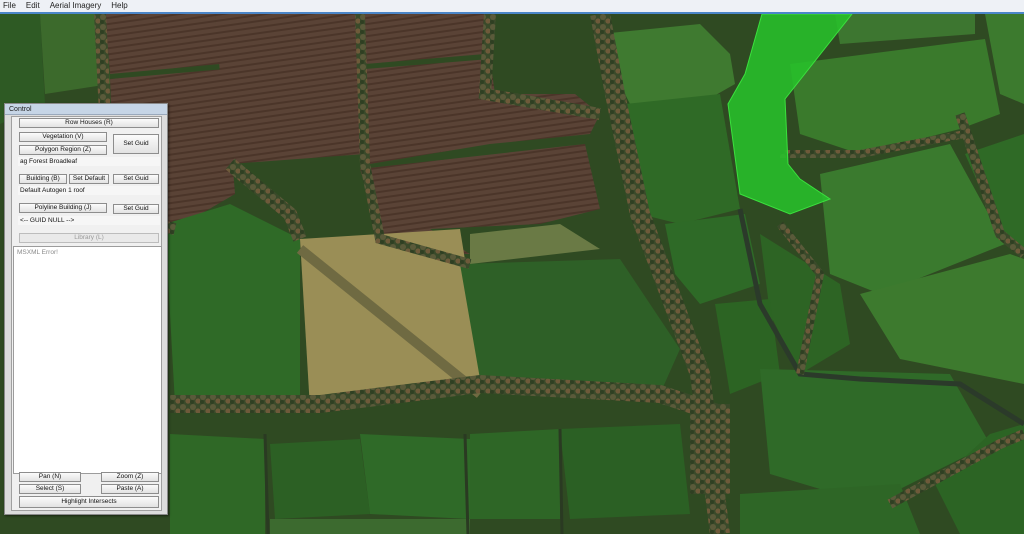 The width and height of the screenshot is (1024, 534). I want to click on select-button: Select (S), so click(50, 489).